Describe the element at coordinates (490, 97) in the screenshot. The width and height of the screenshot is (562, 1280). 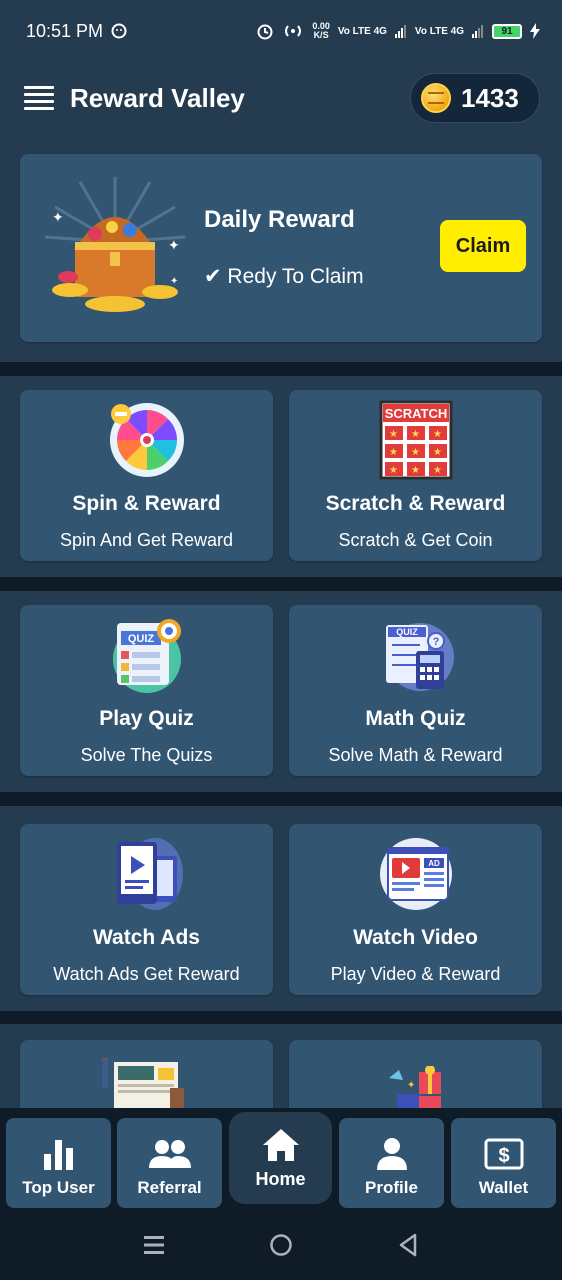
I see `coin-count: 1433` at that location.